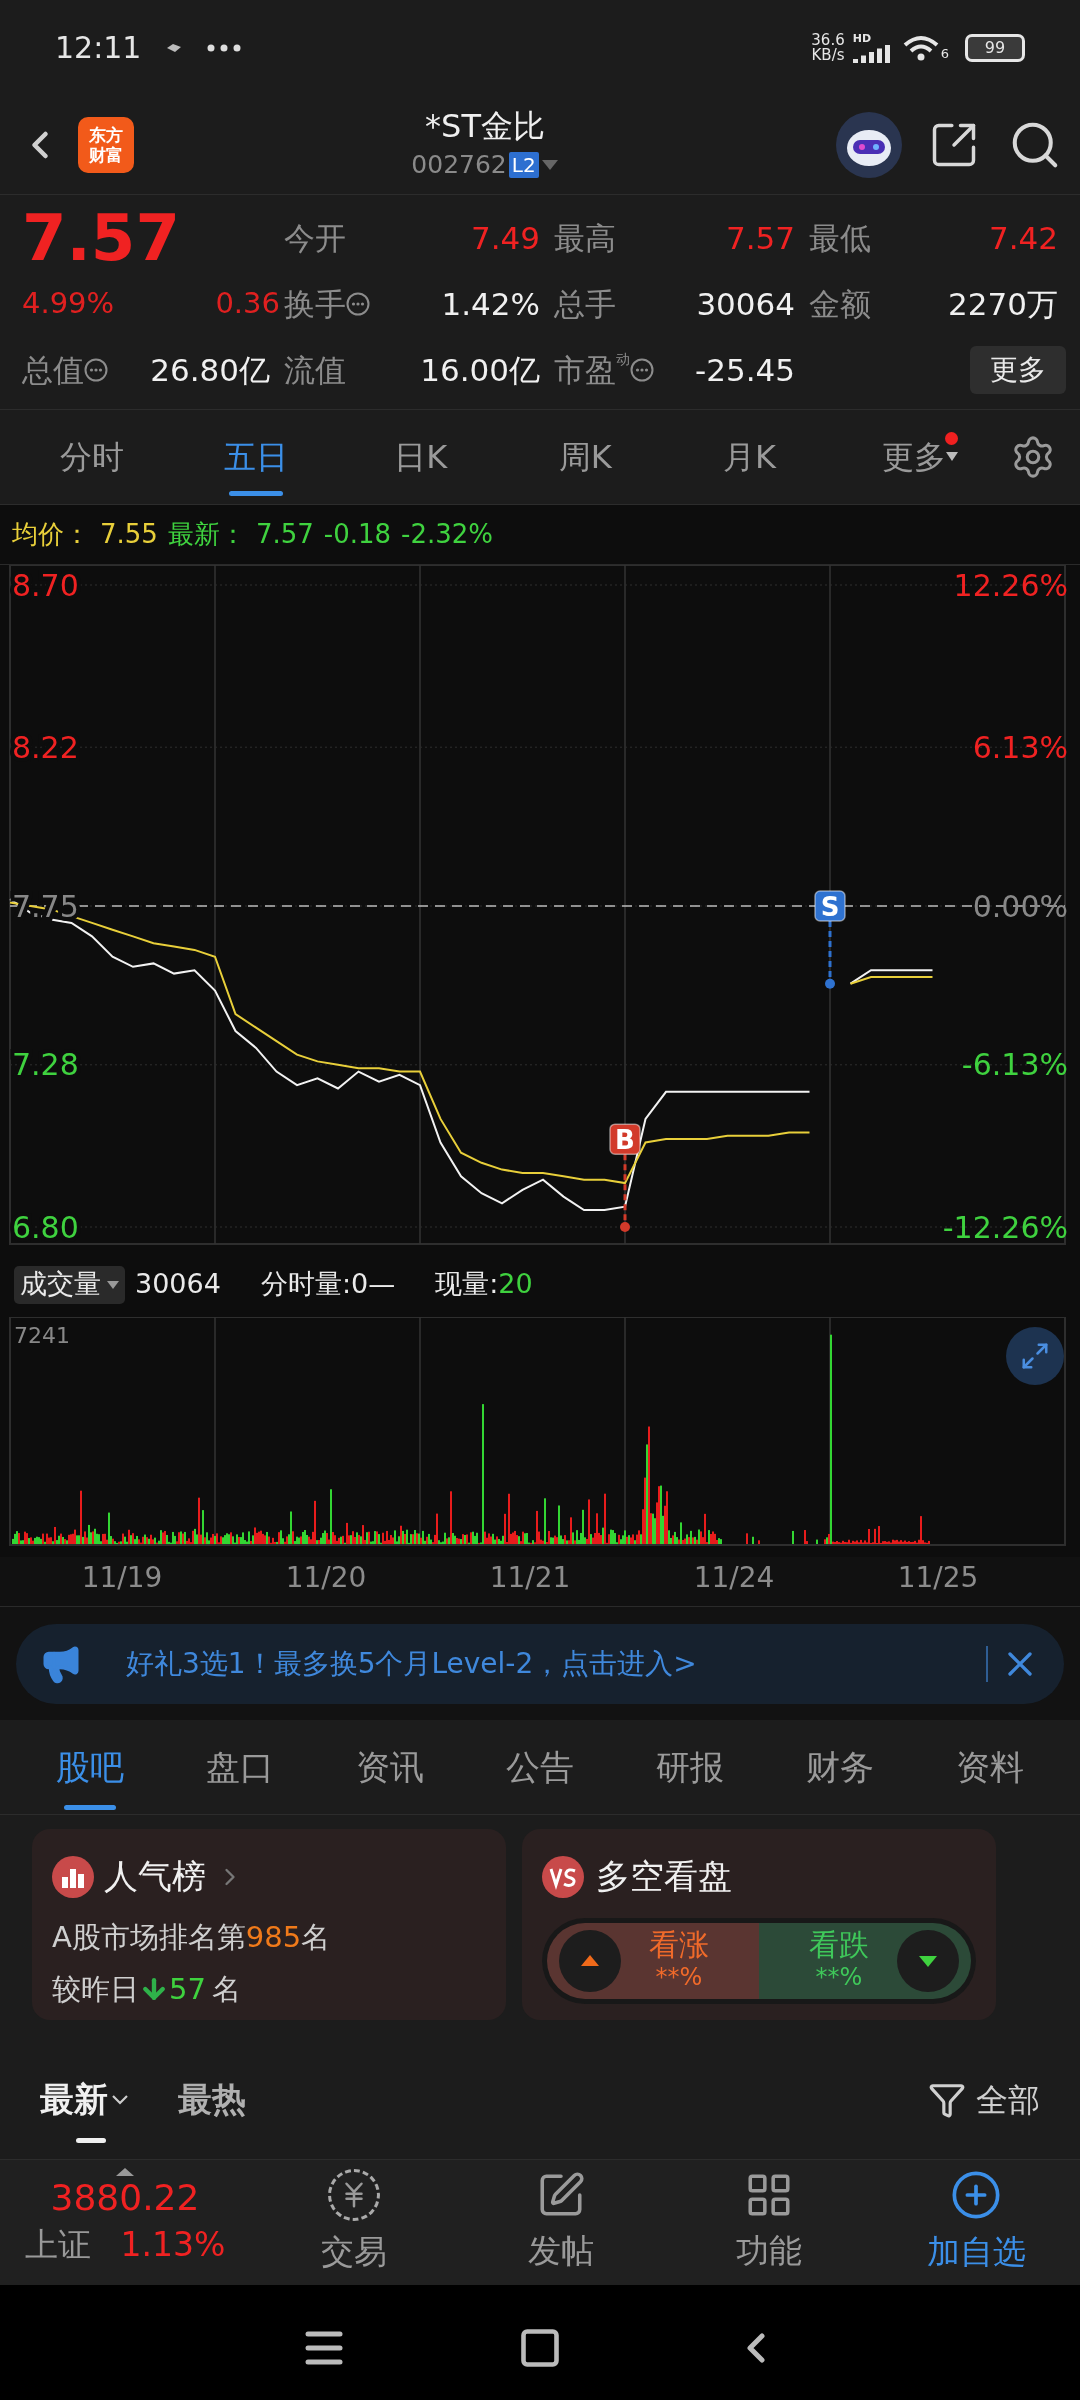  What do you see at coordinates (690, 1767) in the screenshot?
I see `section-tab: 研报` at bounding box center [690, 1767].